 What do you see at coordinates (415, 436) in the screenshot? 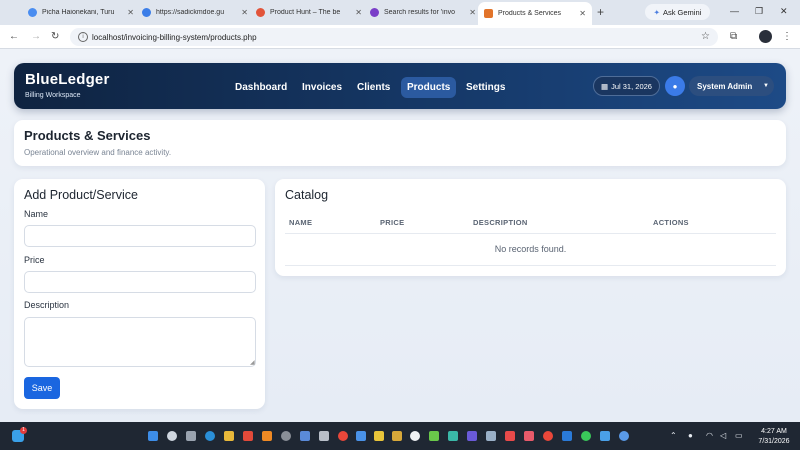
I see `github-icon` at bounding box center [415, 436].